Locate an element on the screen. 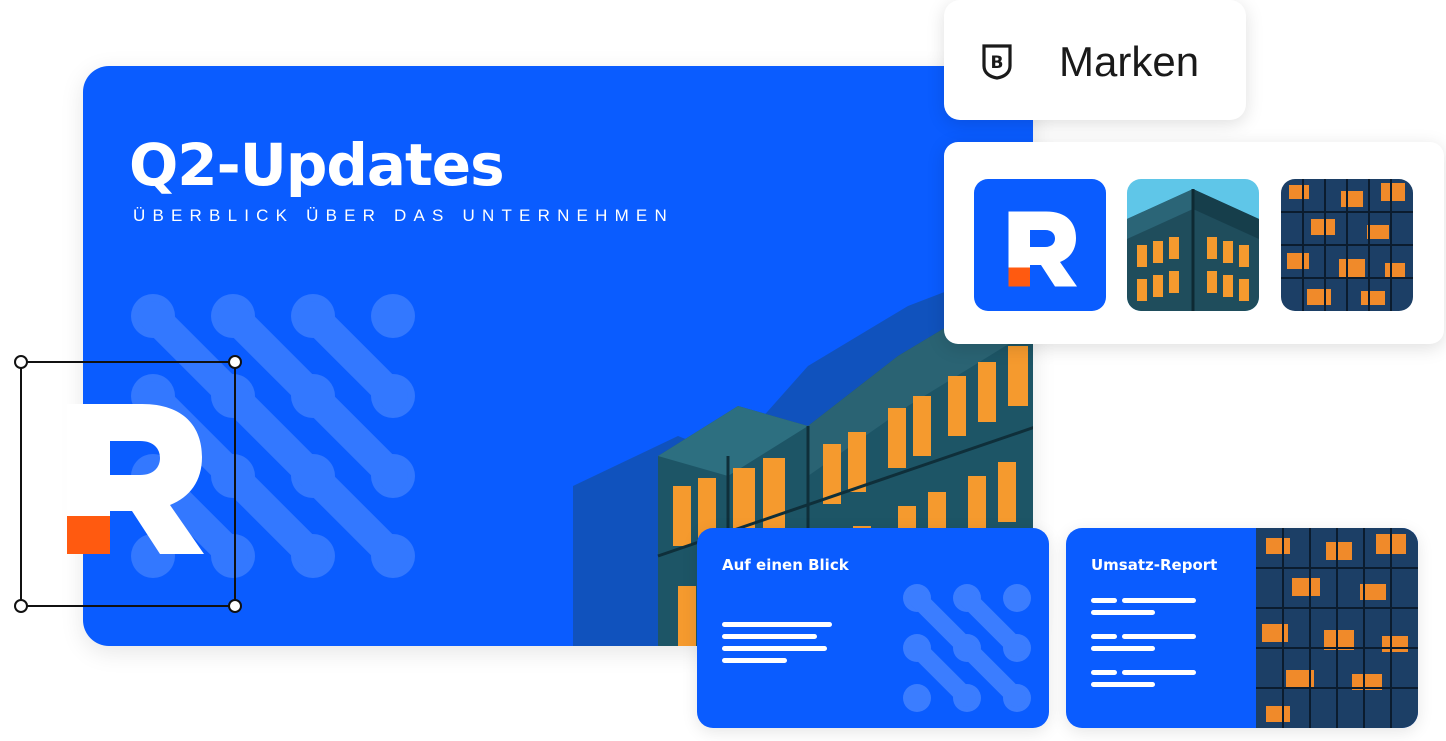 The height and width of the screenshot is (741, 1446). overview-card-title: Auf einen Blick is located at coordinates (785, 565).